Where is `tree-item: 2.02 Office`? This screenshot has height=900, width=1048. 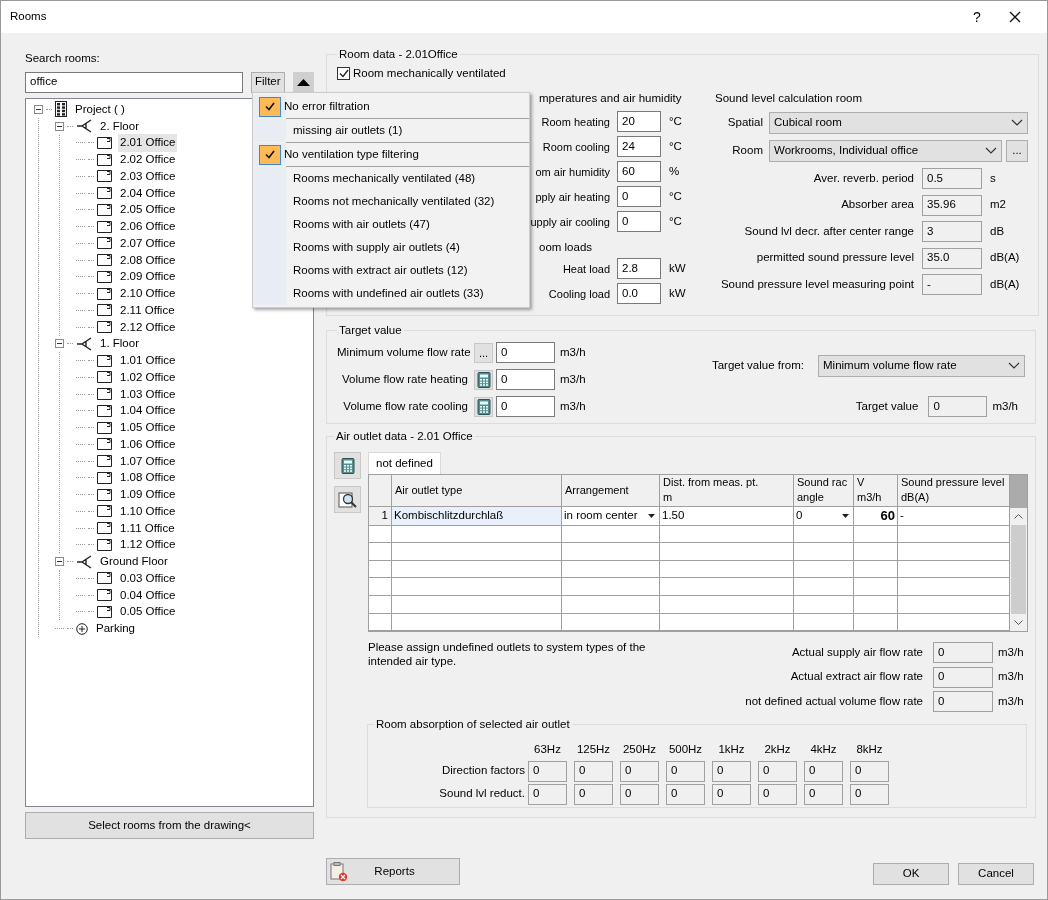
tree-item: 2.02 Office is located at coordinates (148, 160).